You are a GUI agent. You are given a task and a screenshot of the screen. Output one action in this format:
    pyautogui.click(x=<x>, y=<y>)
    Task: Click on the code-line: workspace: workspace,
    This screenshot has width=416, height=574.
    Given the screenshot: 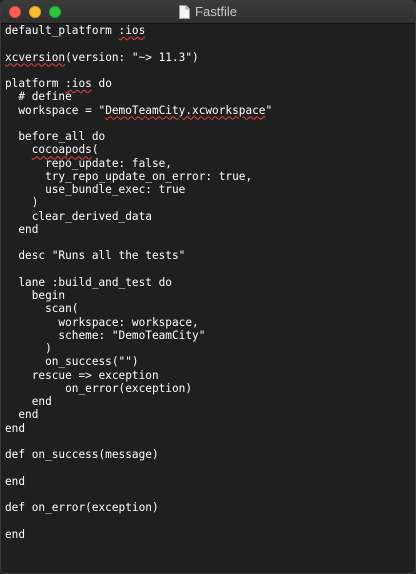 What is the action you would take?
    pyautogui.click(x=210, y=322)
    